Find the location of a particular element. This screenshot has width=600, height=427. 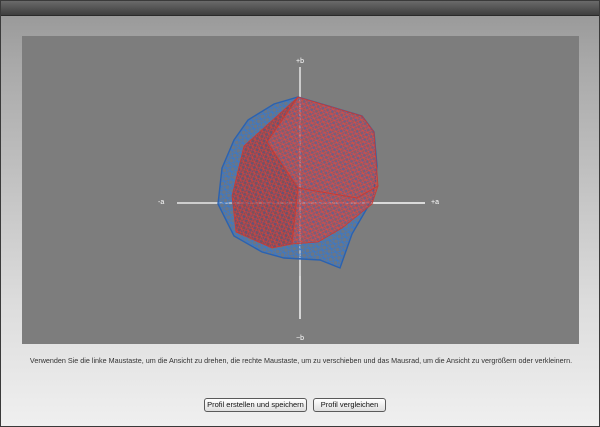

axis-label-plus-a: +a is located at coordinates (435, 202).